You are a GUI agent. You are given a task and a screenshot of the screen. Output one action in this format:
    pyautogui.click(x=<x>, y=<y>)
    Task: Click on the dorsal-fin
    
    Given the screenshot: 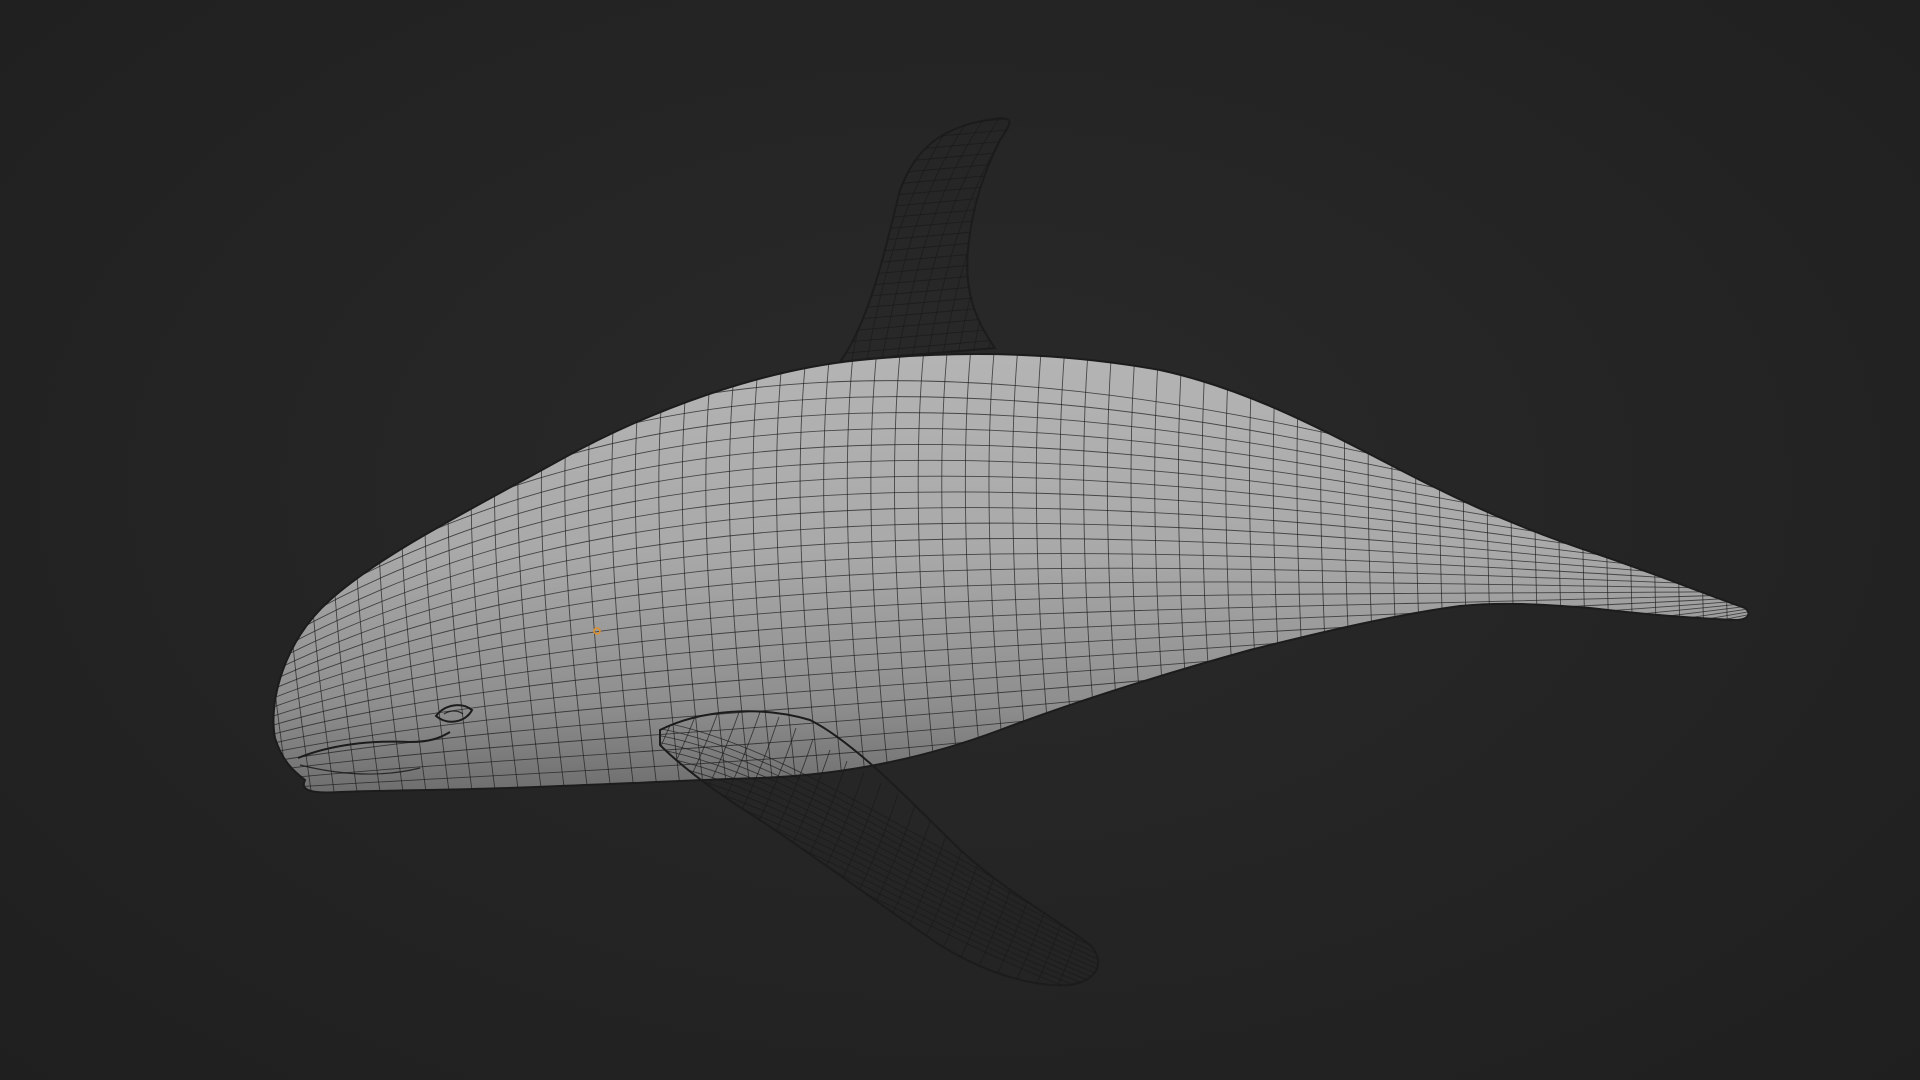 What is the action you would take?
    pyautogui.click(x=924, y=240)
    